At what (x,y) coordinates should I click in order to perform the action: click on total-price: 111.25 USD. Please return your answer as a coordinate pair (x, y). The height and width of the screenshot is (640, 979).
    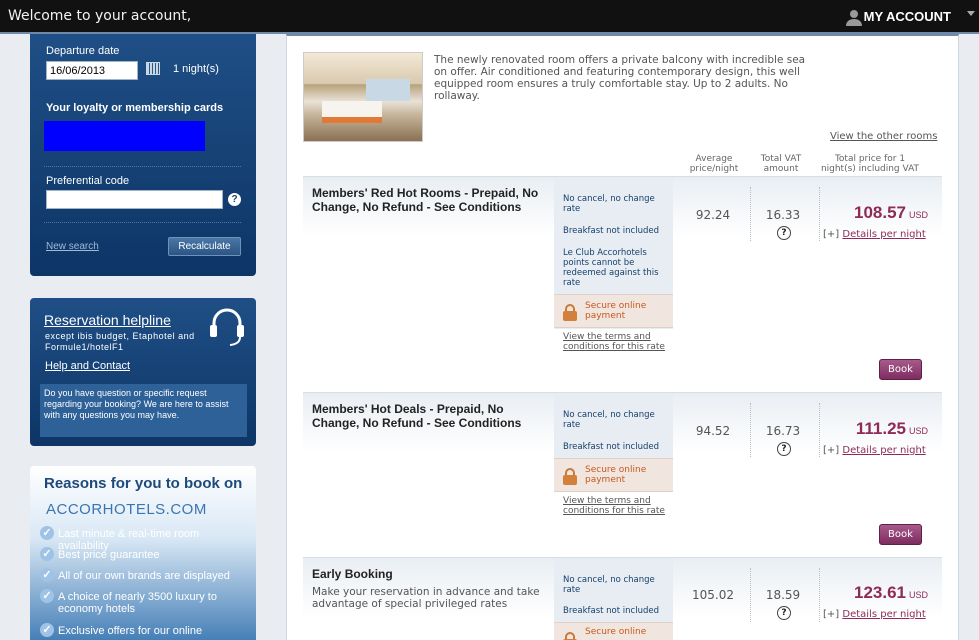
    Looking at the image, I should click on (873, 429).